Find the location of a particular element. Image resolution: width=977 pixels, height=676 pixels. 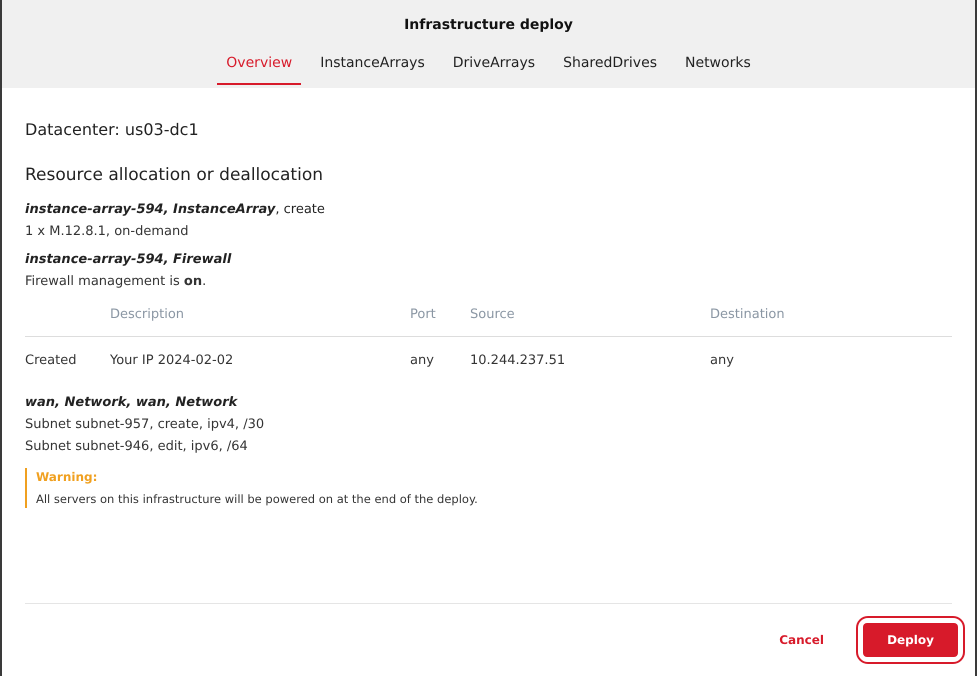

resource-heading: instance-array-594, InstanceArray, create is located at coordinates (175, 210).